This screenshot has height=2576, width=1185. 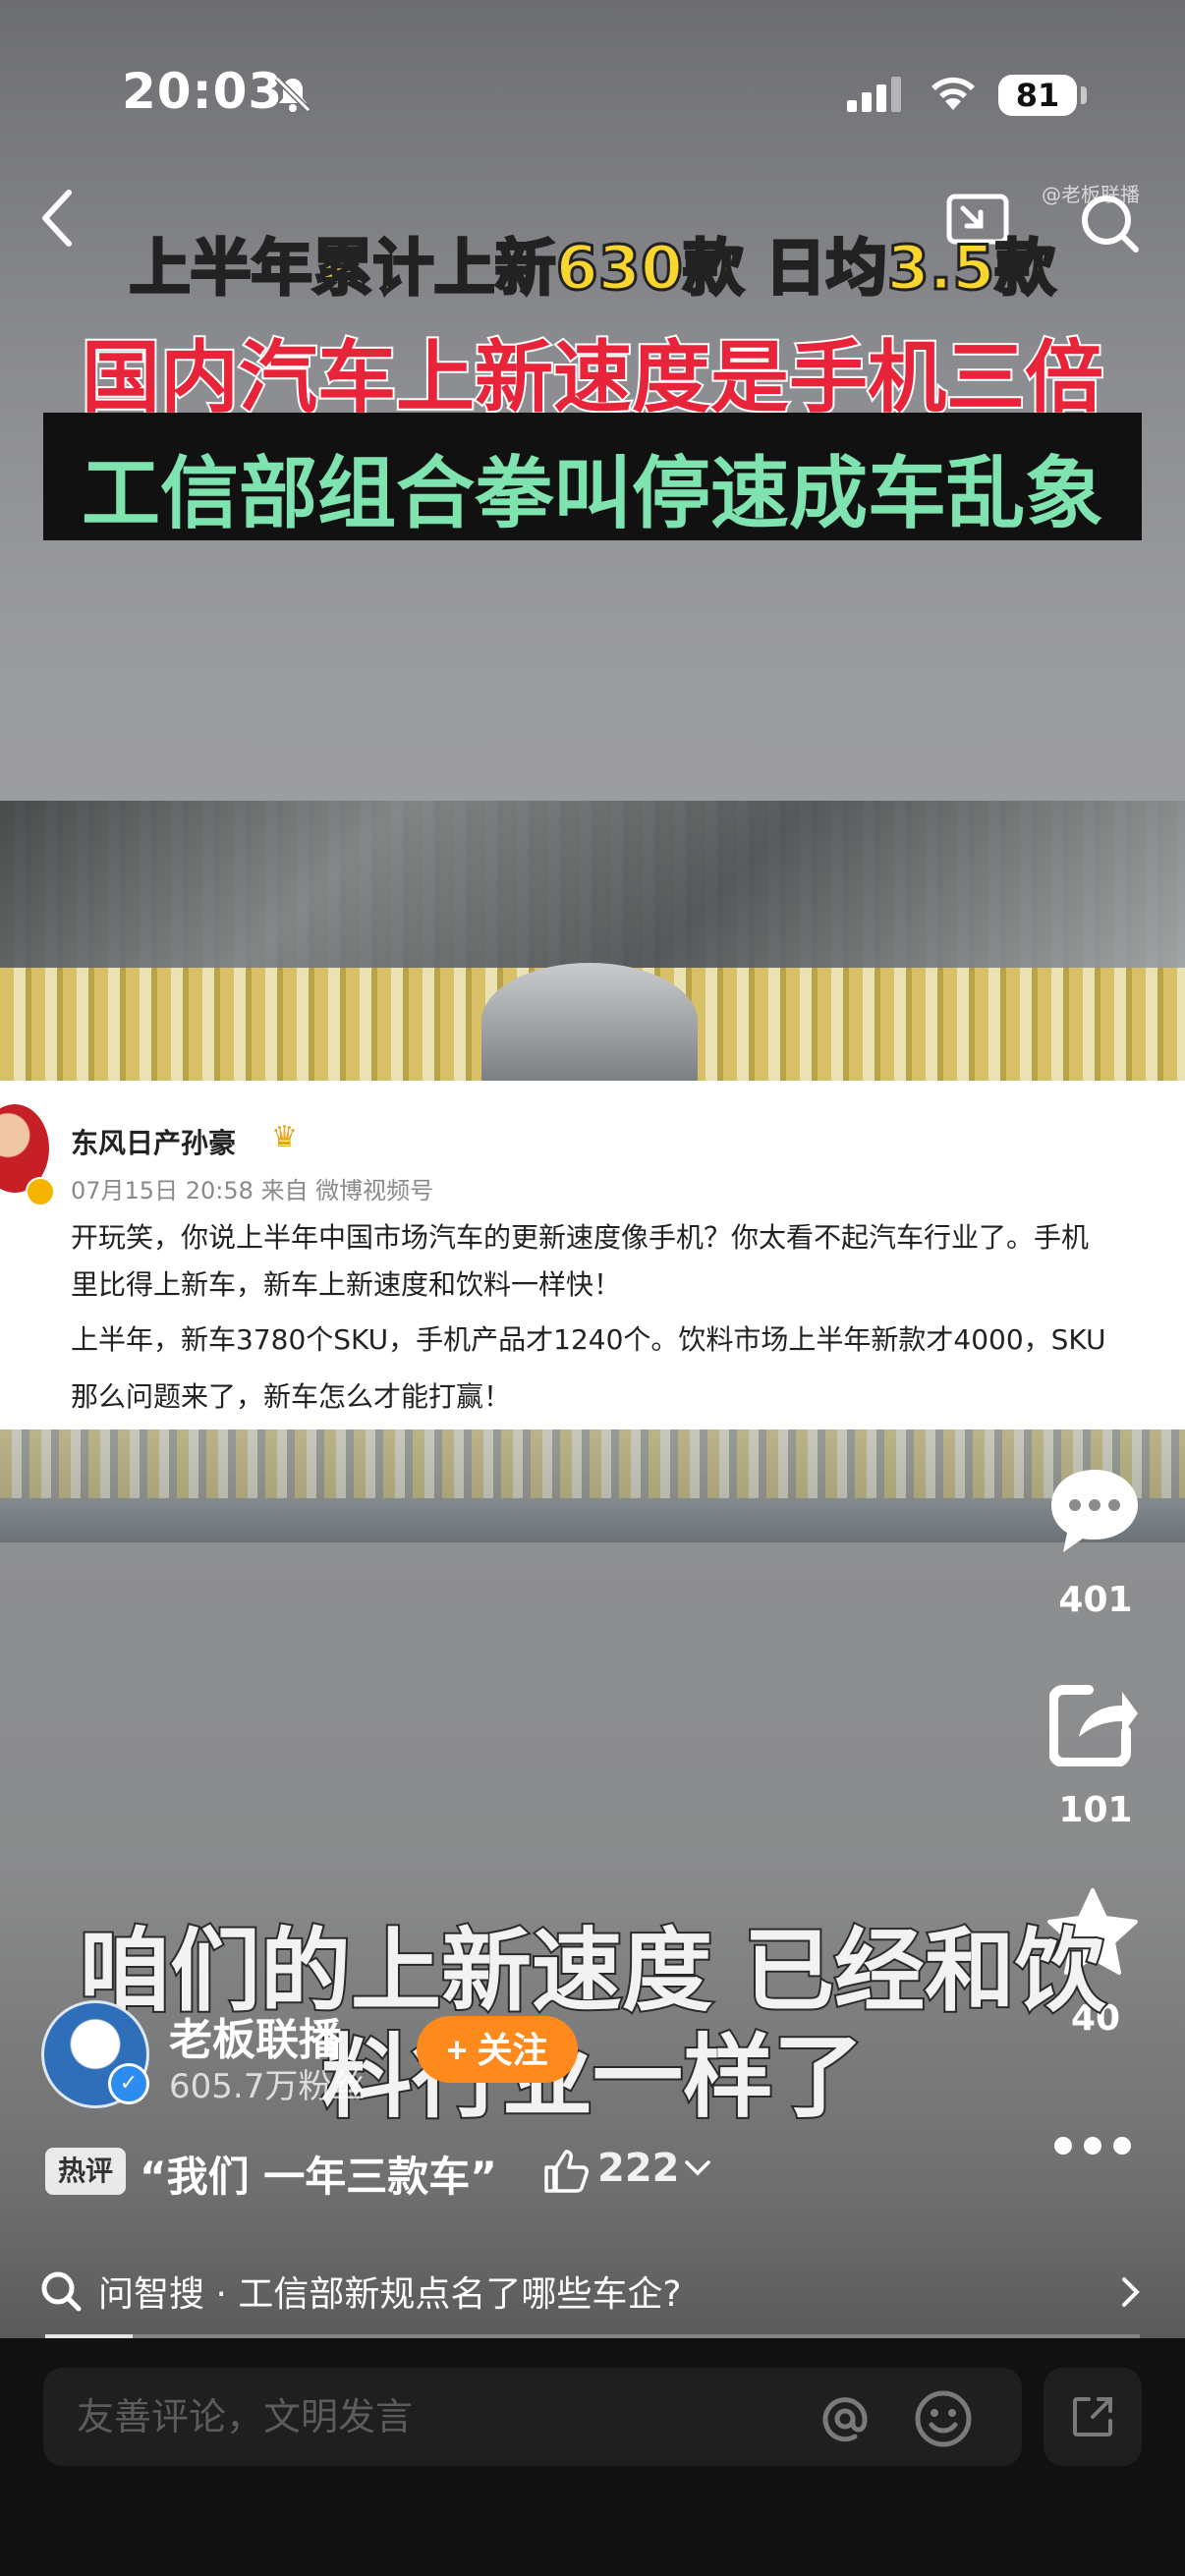 What do you see at coordinates (389, 2291) in the screenshot?
I see `ask-search-suggestion: 问智搜 · 工信部新规点名了哪些车企?` at bounding box center [389, 2291].